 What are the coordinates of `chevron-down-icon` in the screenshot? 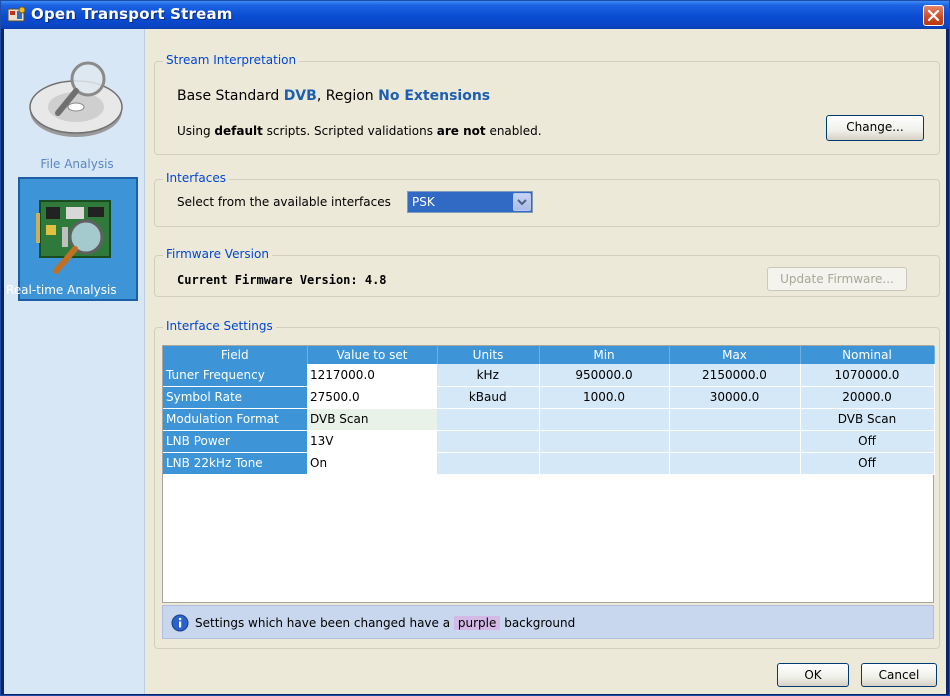 It's located at (522, 202).